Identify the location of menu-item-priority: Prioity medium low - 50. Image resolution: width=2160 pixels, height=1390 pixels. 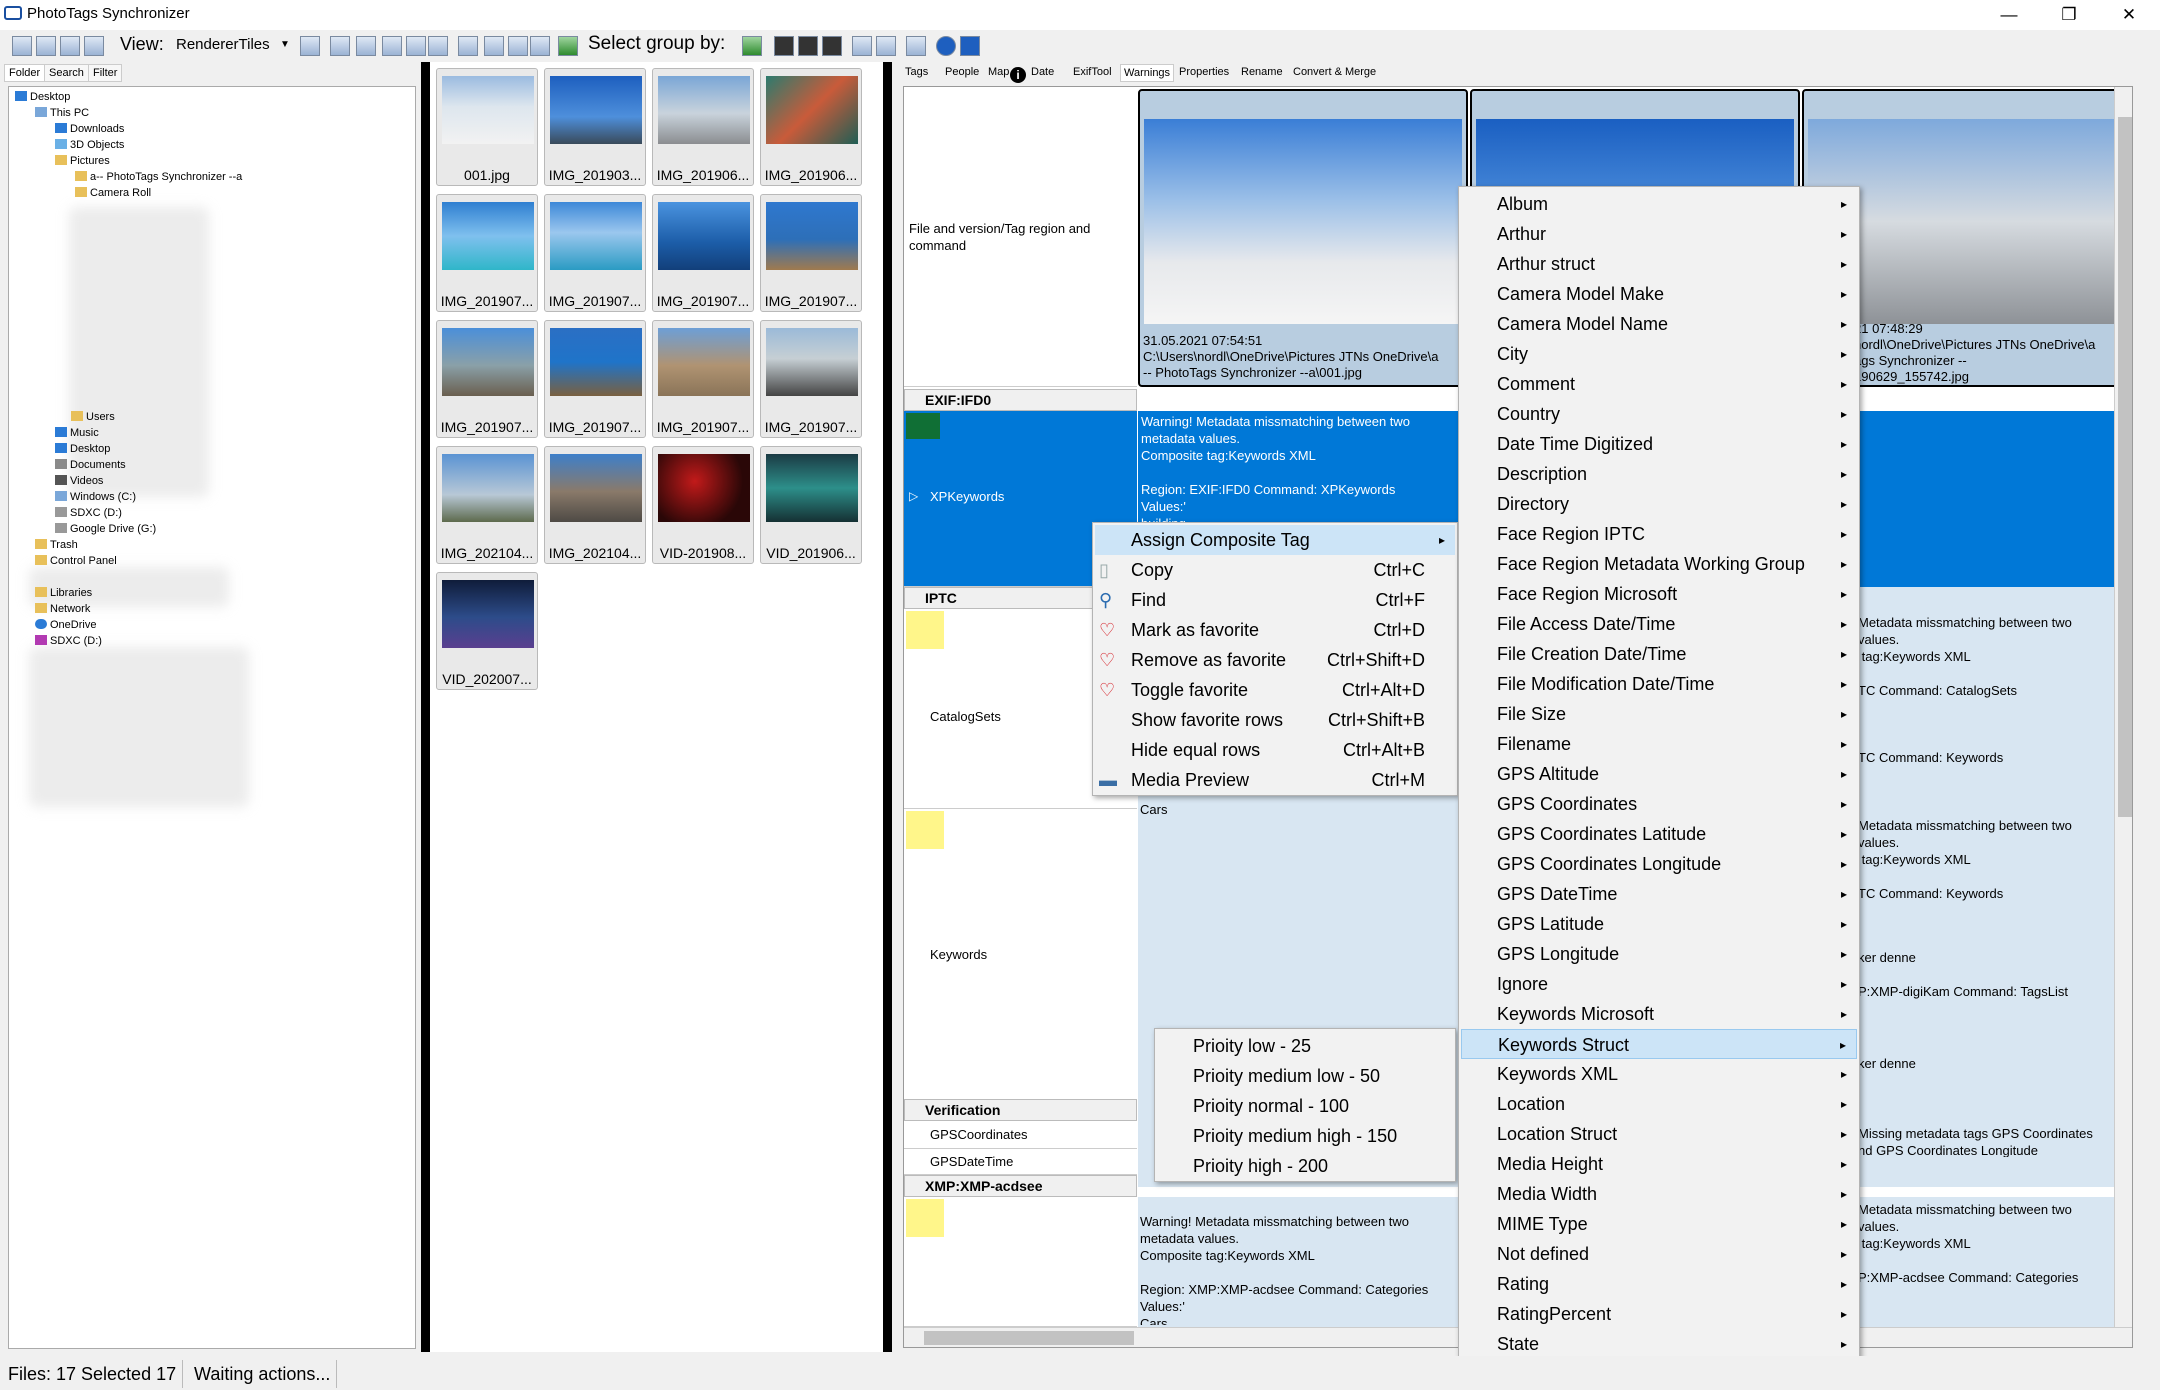
(1305, 1076).